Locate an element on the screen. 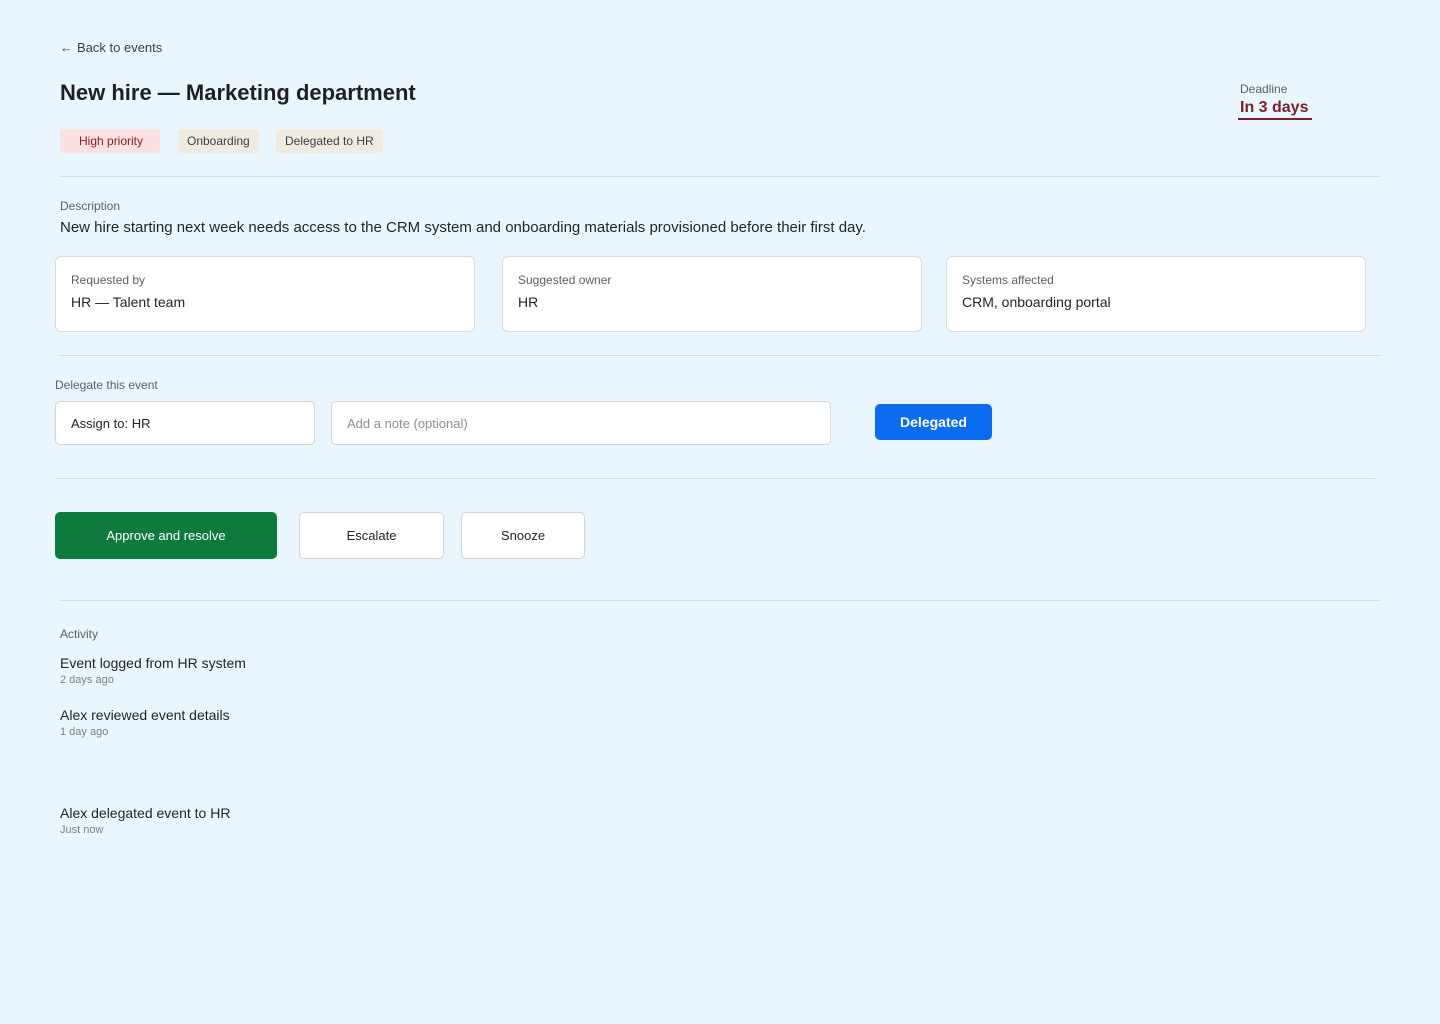 The height and width of the screenshot is (1024, 1440). deadline-value: In 3 days is located at coordinates (1275, 109).